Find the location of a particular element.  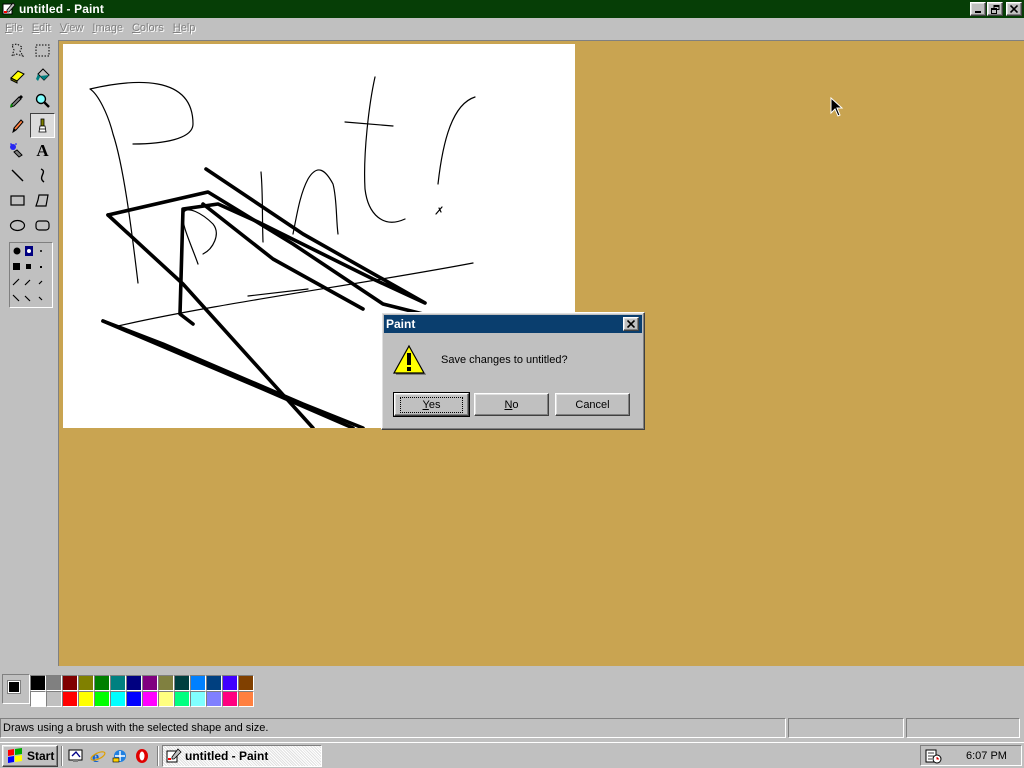

pick-color-icon is located at coordinates (16, 101).